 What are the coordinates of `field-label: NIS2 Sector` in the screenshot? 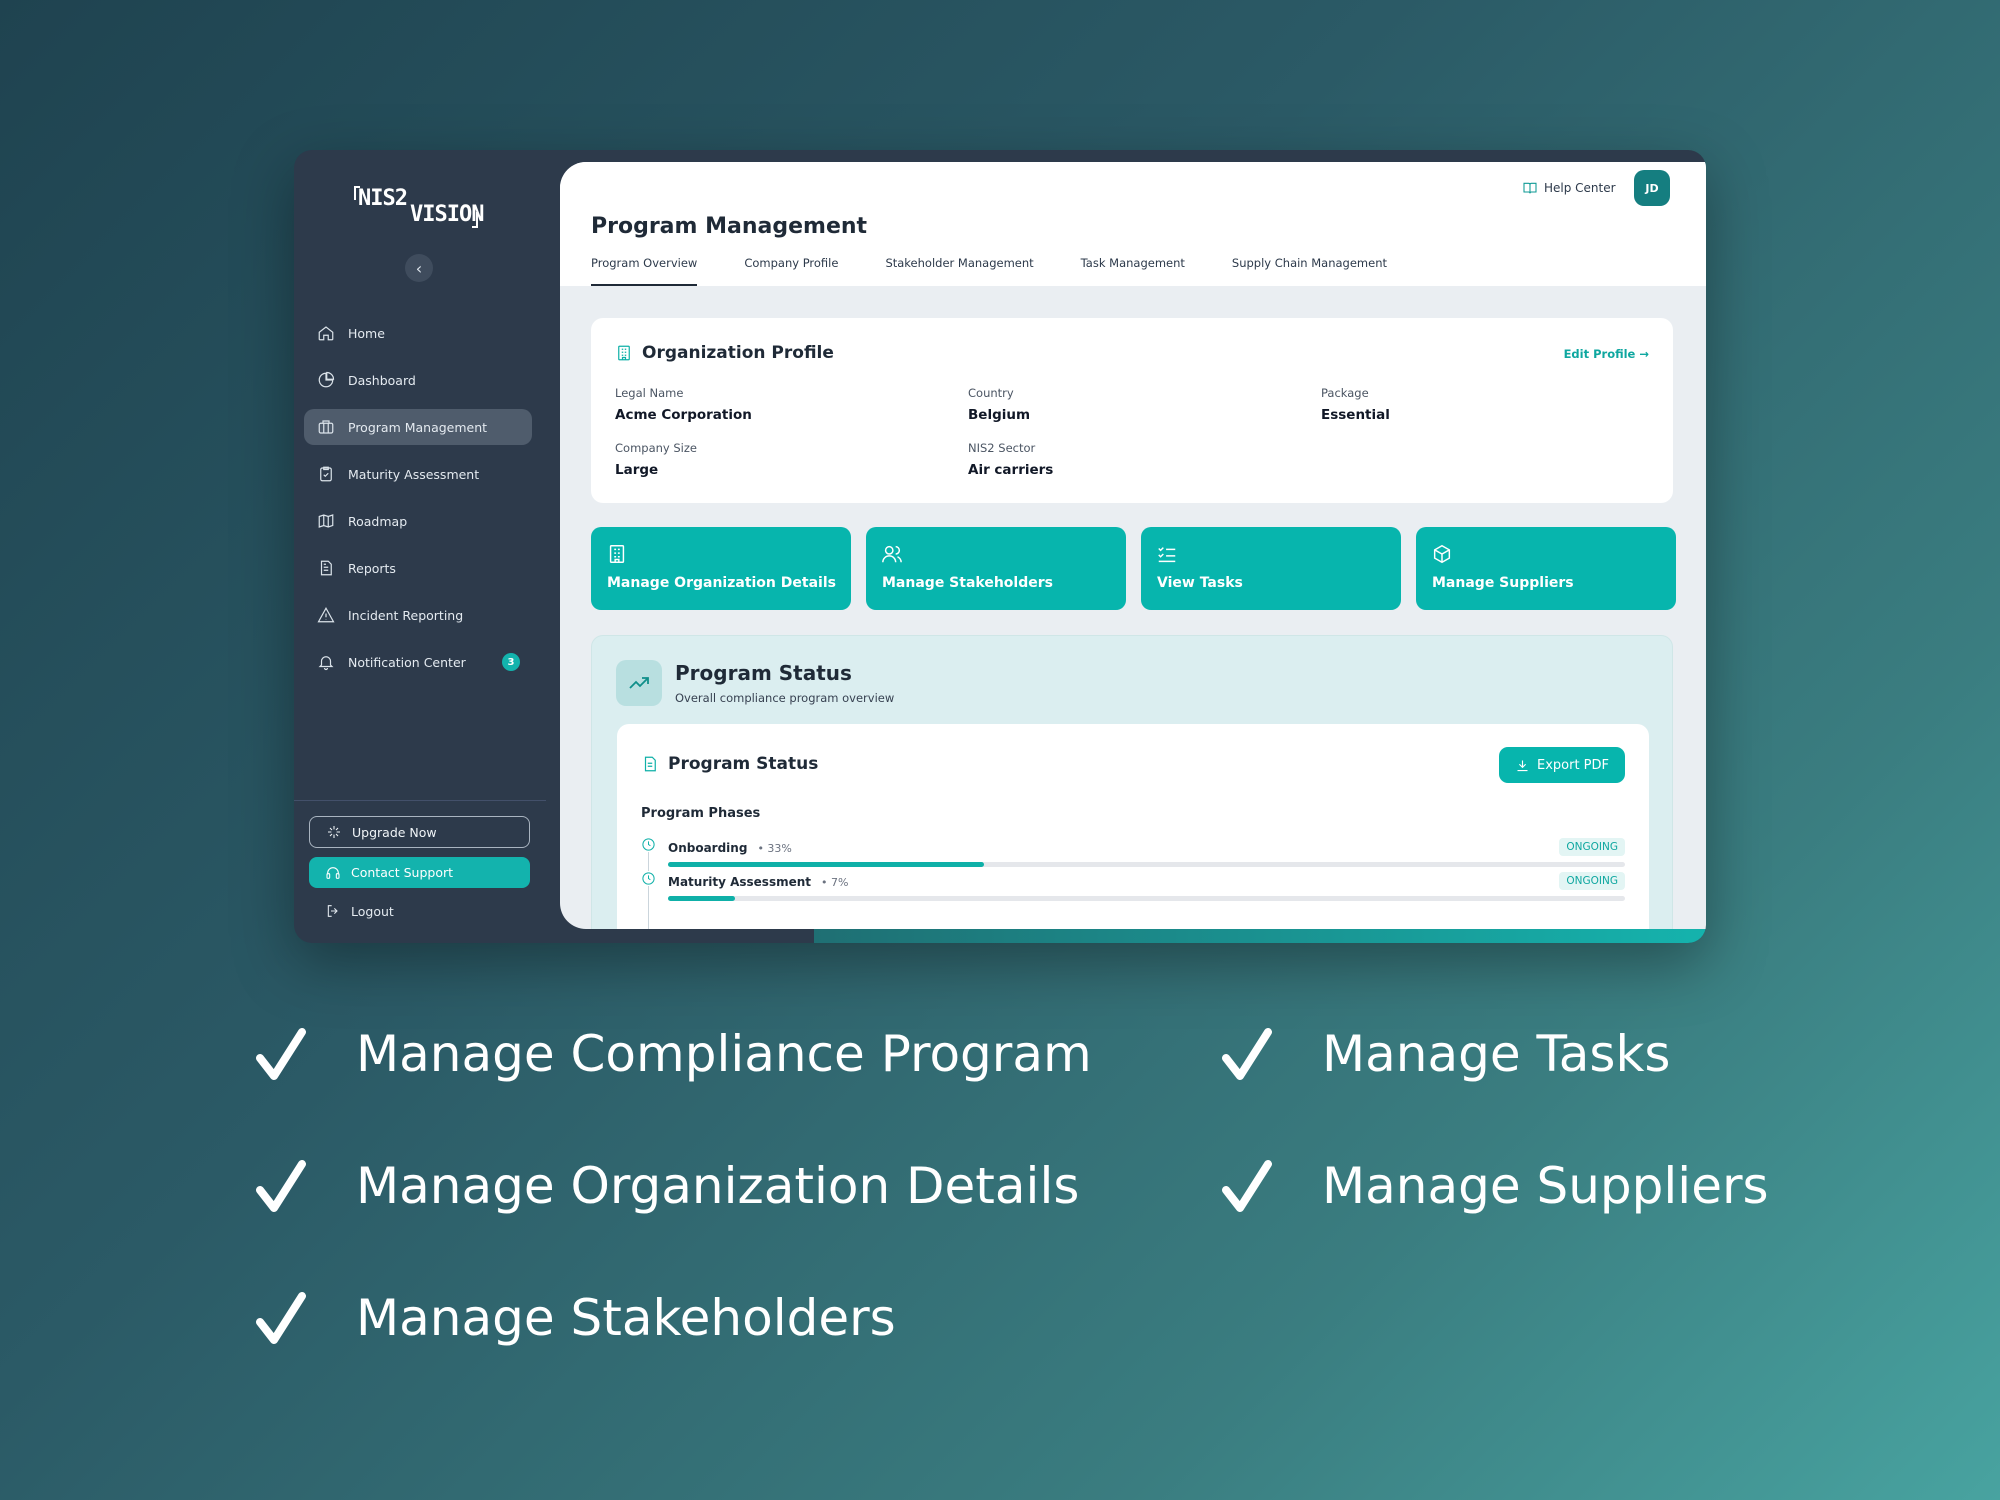 It's located at (1002, 448).